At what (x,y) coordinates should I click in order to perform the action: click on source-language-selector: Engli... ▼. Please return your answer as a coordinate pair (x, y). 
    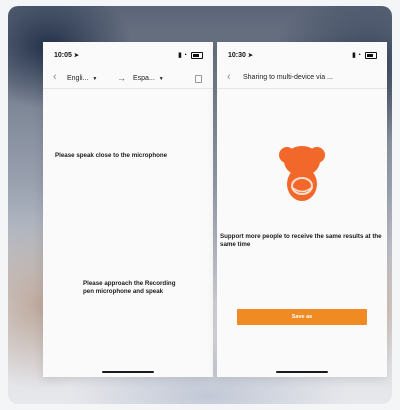
    Looking at the image, I should click on (82, 78).